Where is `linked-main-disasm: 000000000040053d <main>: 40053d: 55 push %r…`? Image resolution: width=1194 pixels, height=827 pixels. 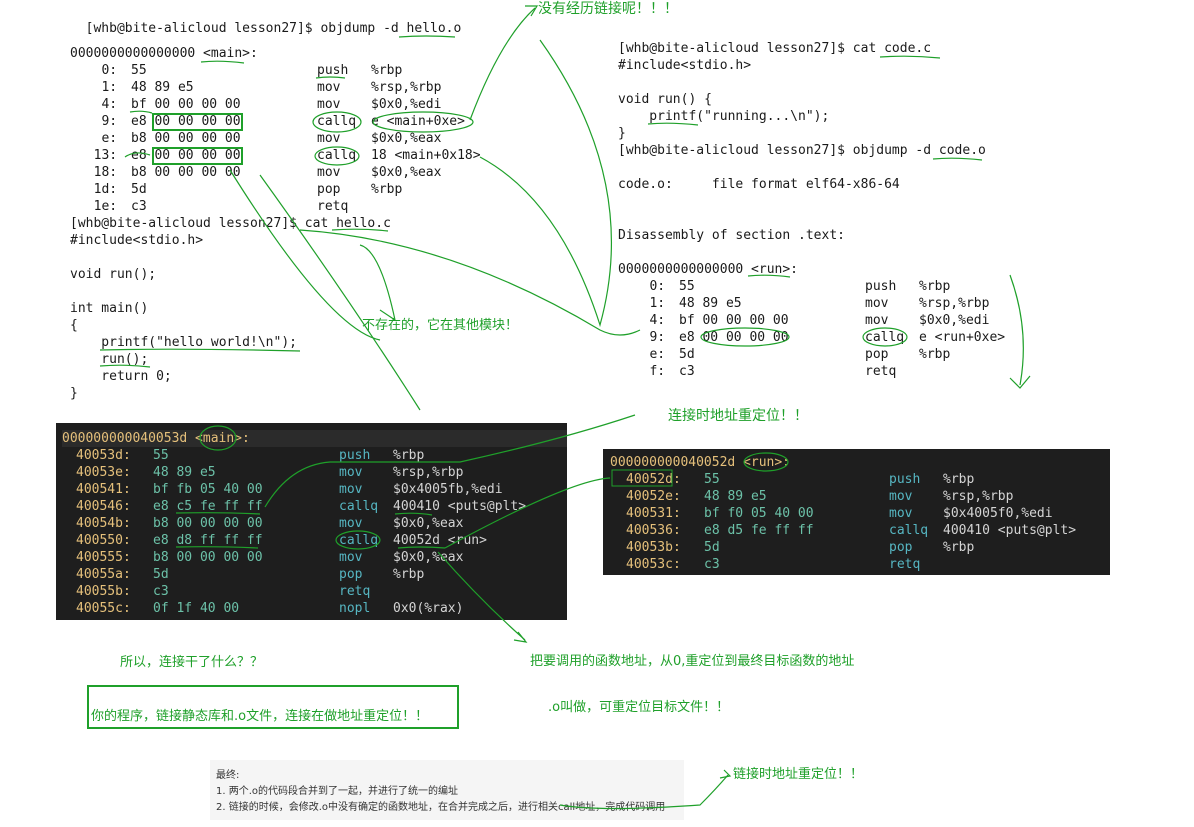 linked-main-disasm: 000000000040053d <main>: 40053d: 55 push %r… is located at coordinates (311, 521).